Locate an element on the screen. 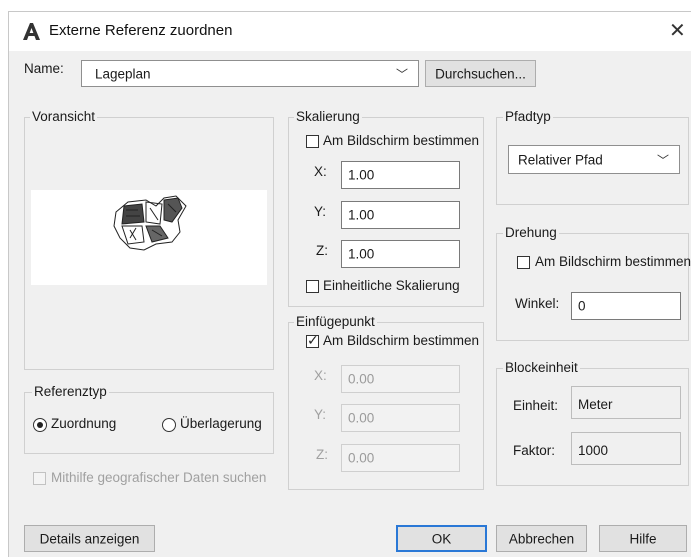 This screenshot has width=691, height=557. scale-y-value: 1.00 is located at coordinates (361, 215).